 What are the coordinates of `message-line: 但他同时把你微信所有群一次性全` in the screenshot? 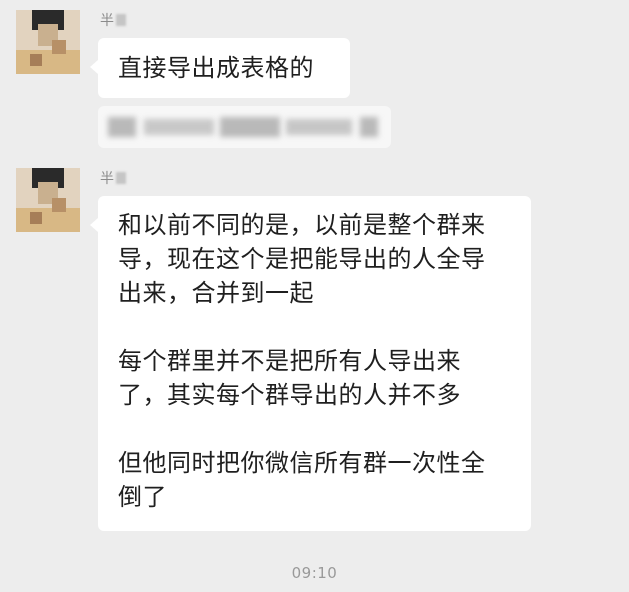 It's located at (302, 463).